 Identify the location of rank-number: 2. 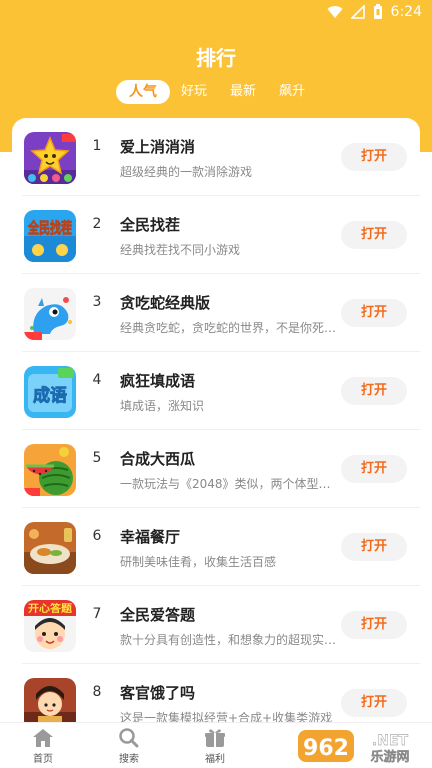
(97, 224).